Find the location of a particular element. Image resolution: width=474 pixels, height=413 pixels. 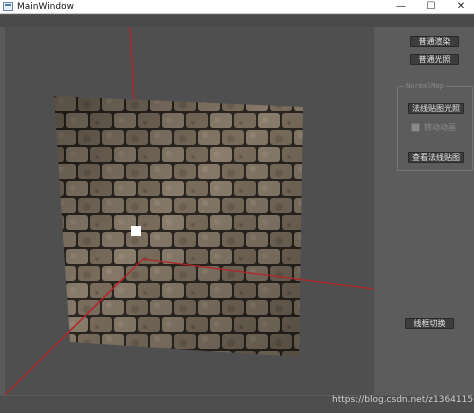

title-bar: MainWindow — ☐ ✕ is located at coordinates (237, 7).